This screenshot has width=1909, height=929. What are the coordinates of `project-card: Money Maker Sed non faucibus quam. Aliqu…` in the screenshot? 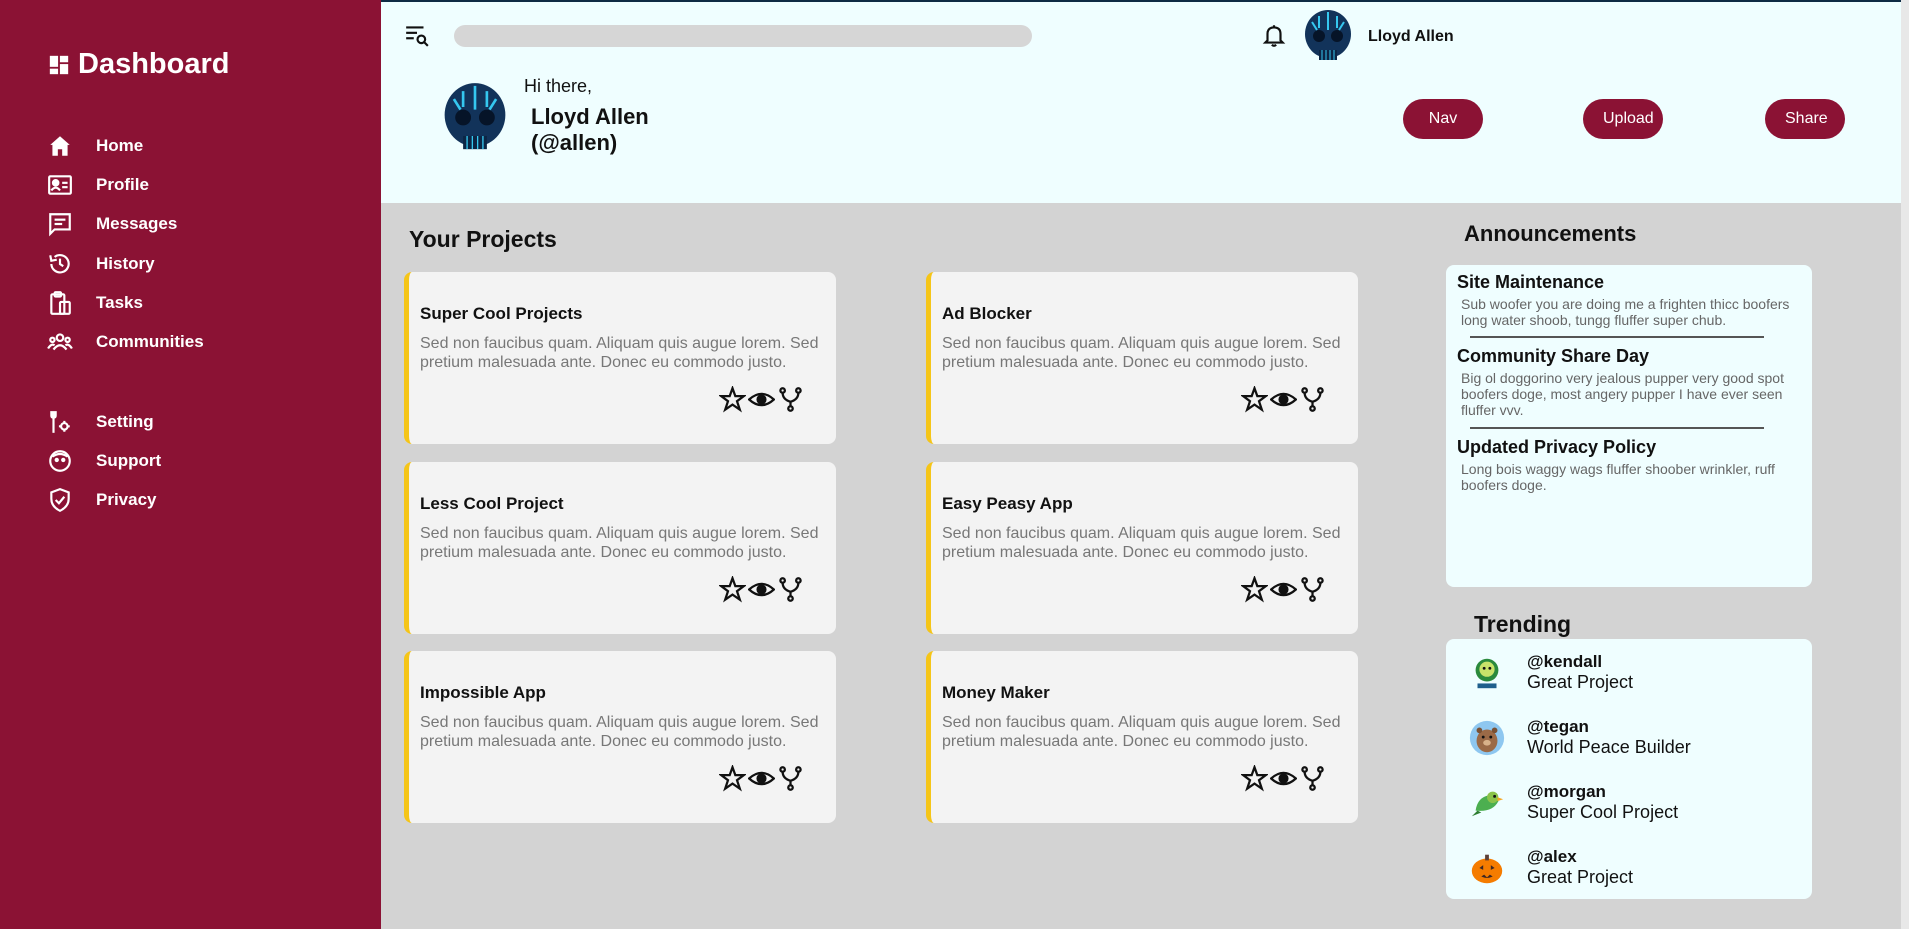 It's located at (1142, 737).